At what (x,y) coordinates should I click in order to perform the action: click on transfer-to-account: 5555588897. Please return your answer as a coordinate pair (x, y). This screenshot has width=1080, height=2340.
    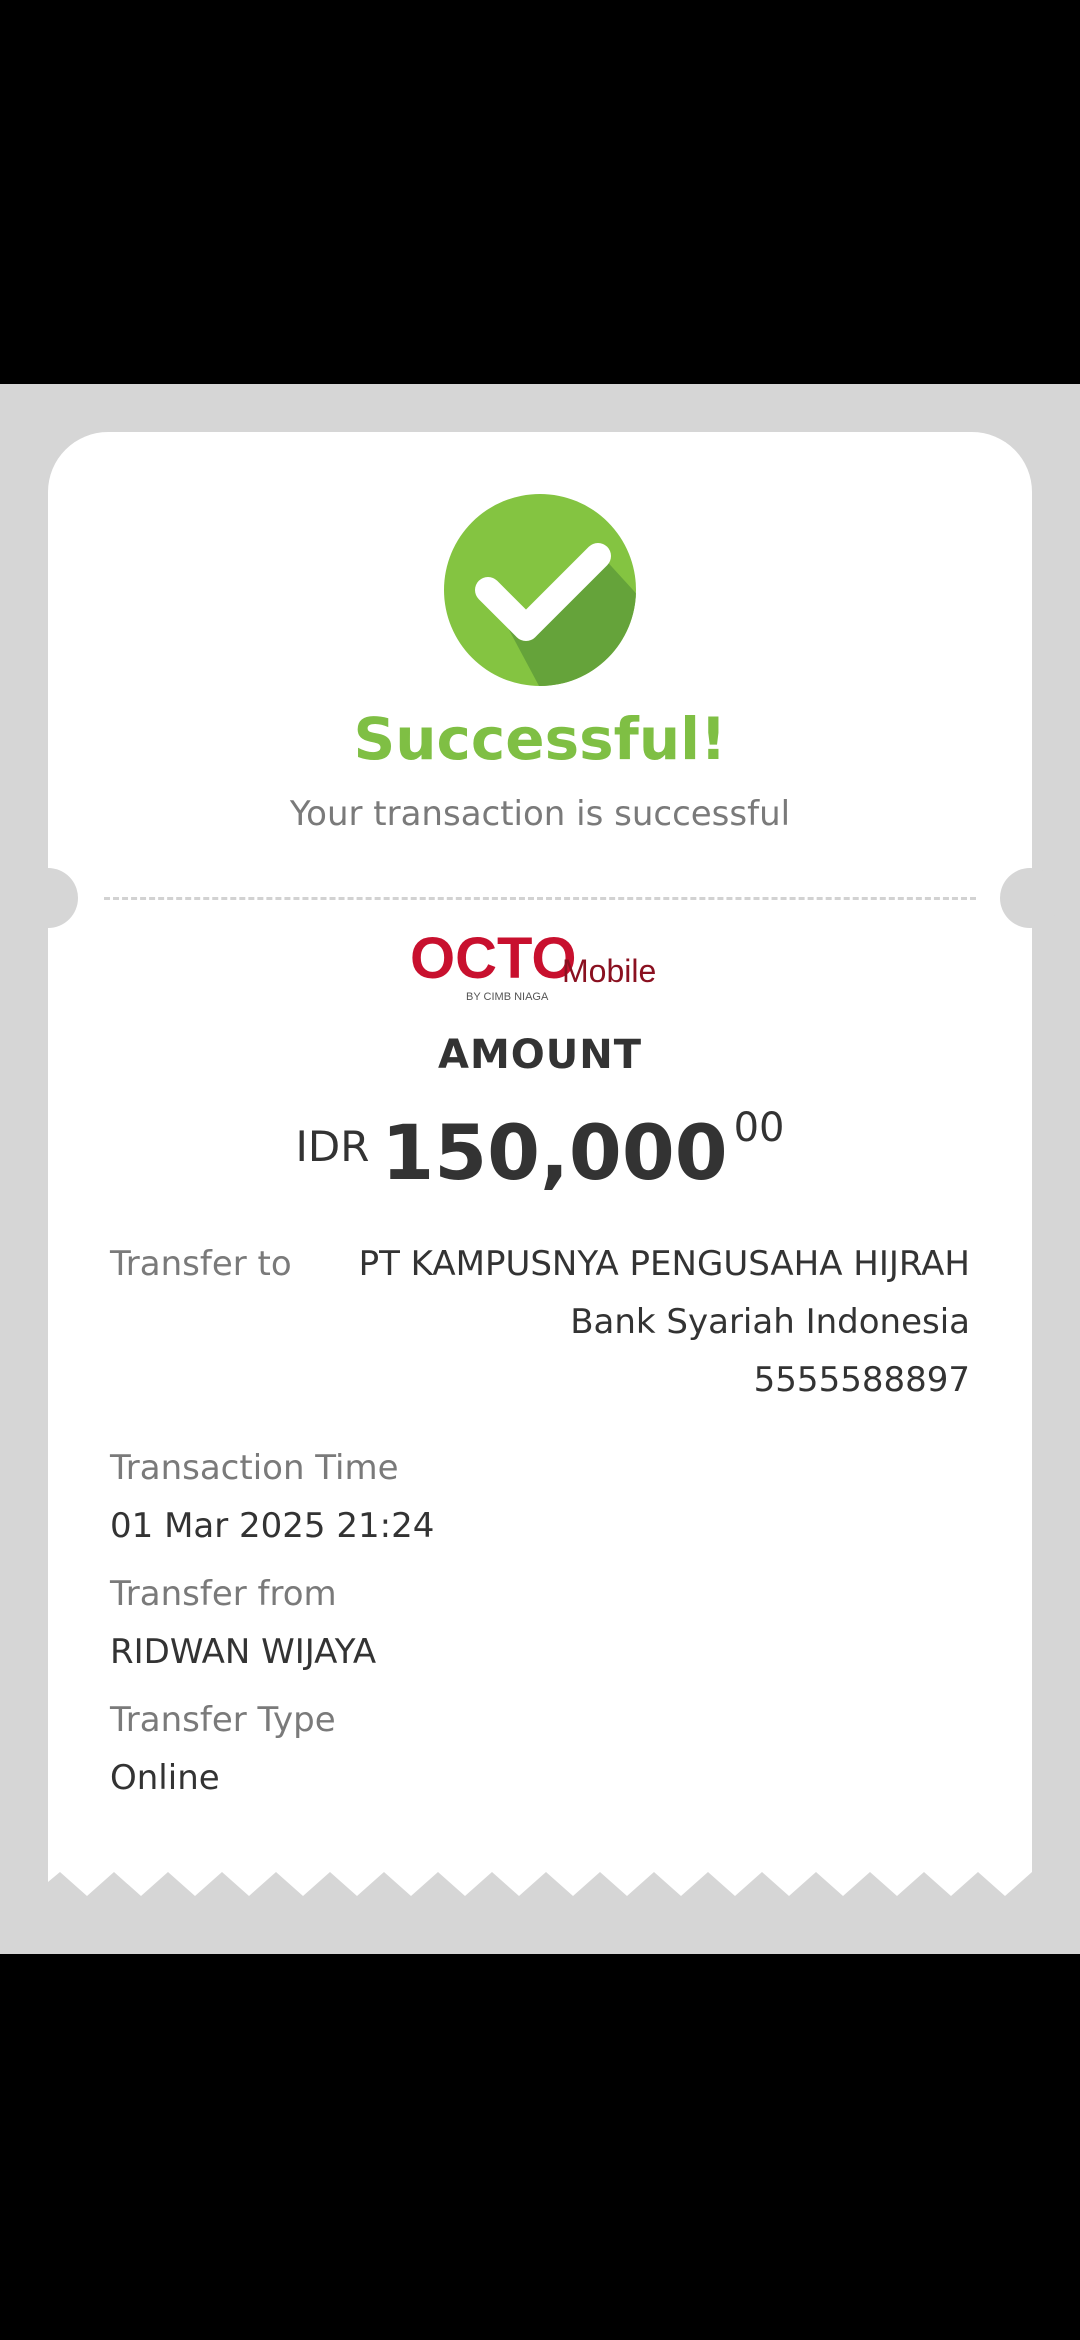
    Looking at the image, I should click on (861, 1380).